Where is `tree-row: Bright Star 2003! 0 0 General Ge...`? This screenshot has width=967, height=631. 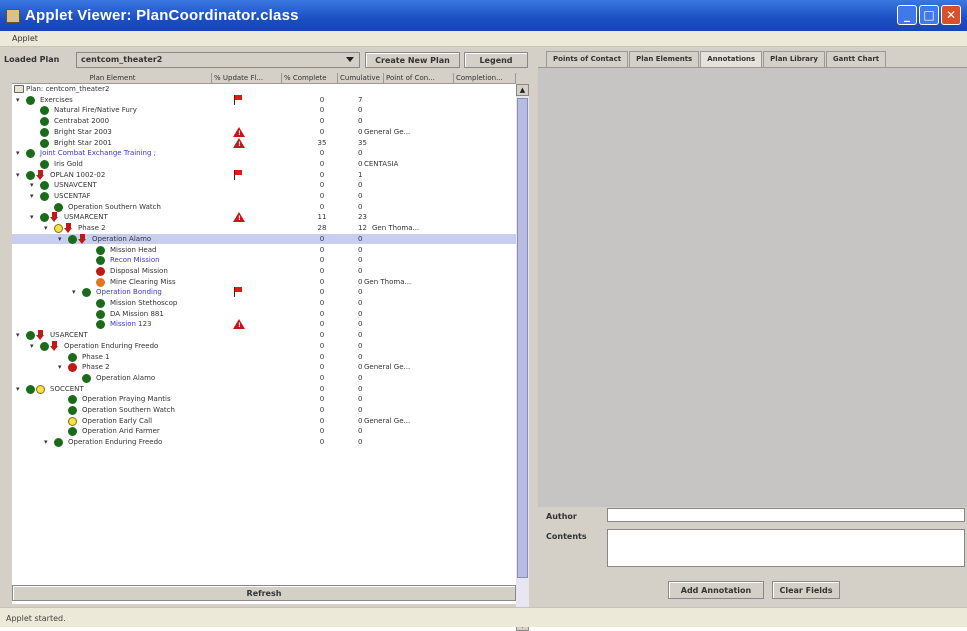
tree-row: Bright Star 2003! 0 0 General Ge... is located at coordinates (264, 132).